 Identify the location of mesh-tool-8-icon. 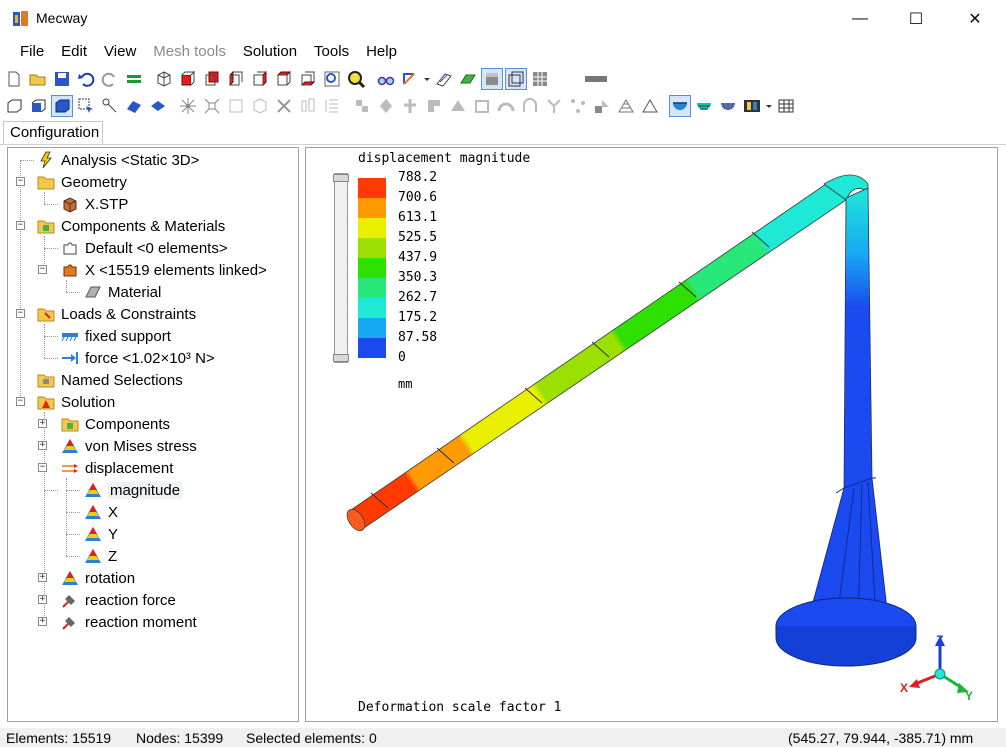
(530, 106).